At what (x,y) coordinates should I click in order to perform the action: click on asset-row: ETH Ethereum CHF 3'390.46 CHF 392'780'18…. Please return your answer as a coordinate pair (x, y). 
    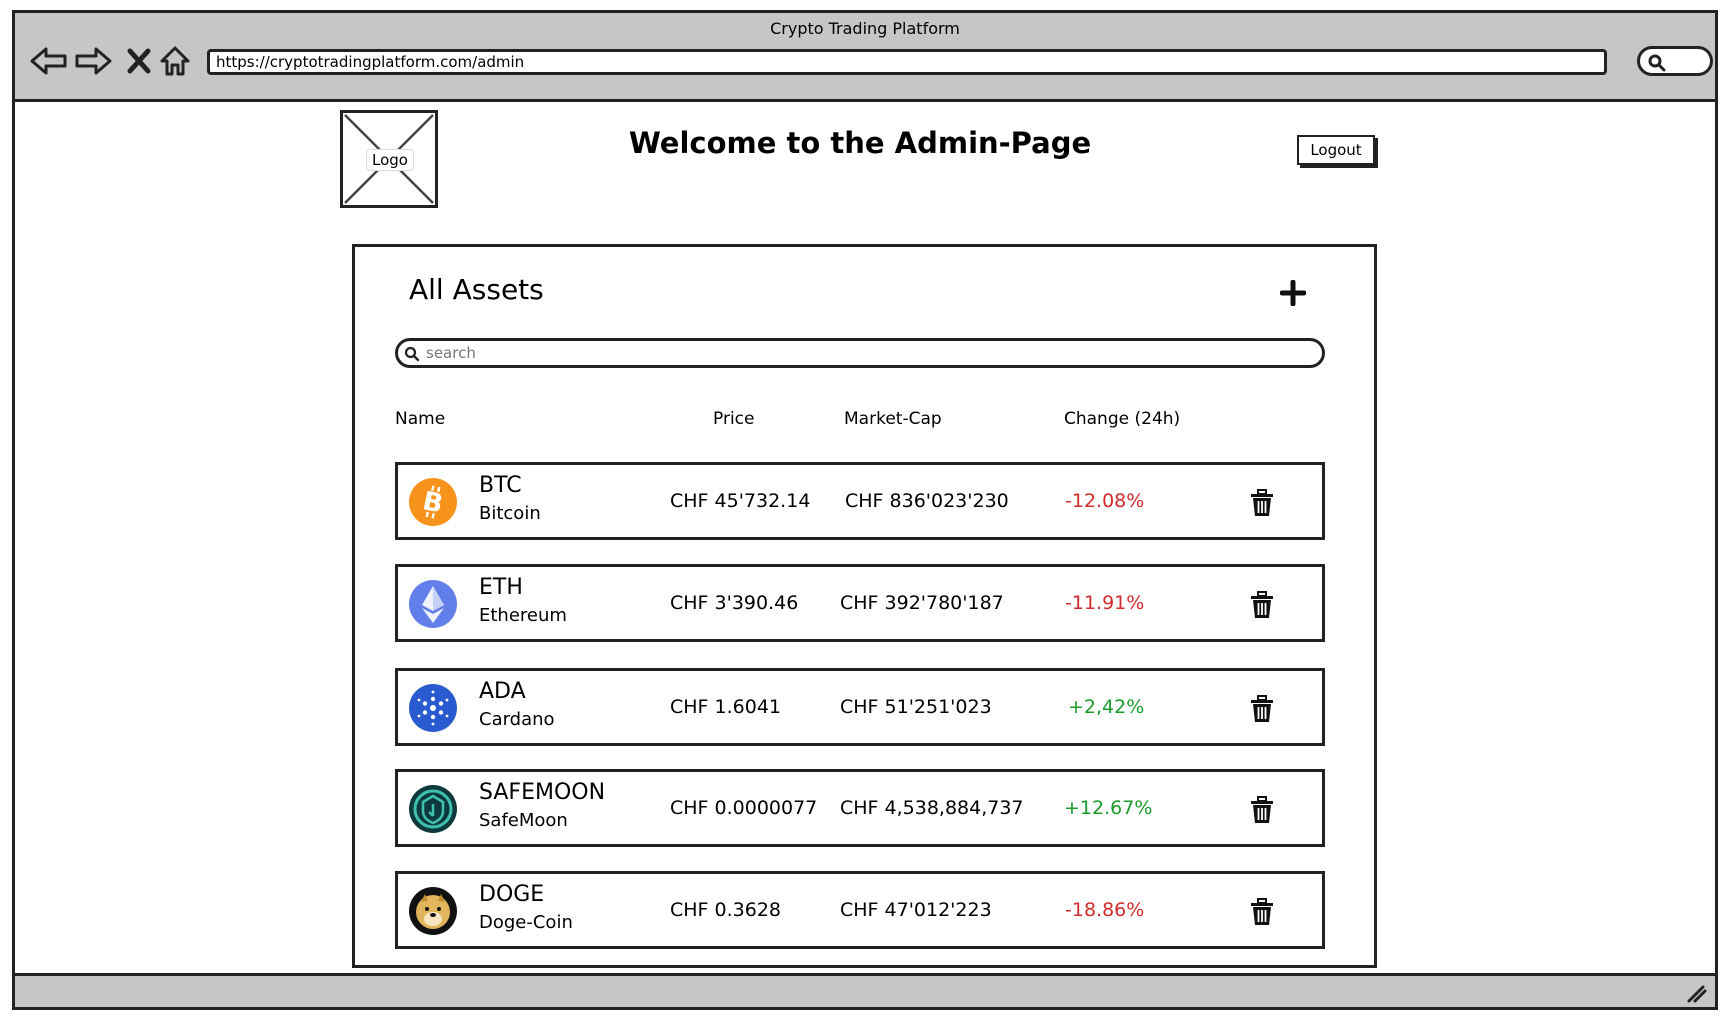
    Looking at the image, I should click on (860, 603).